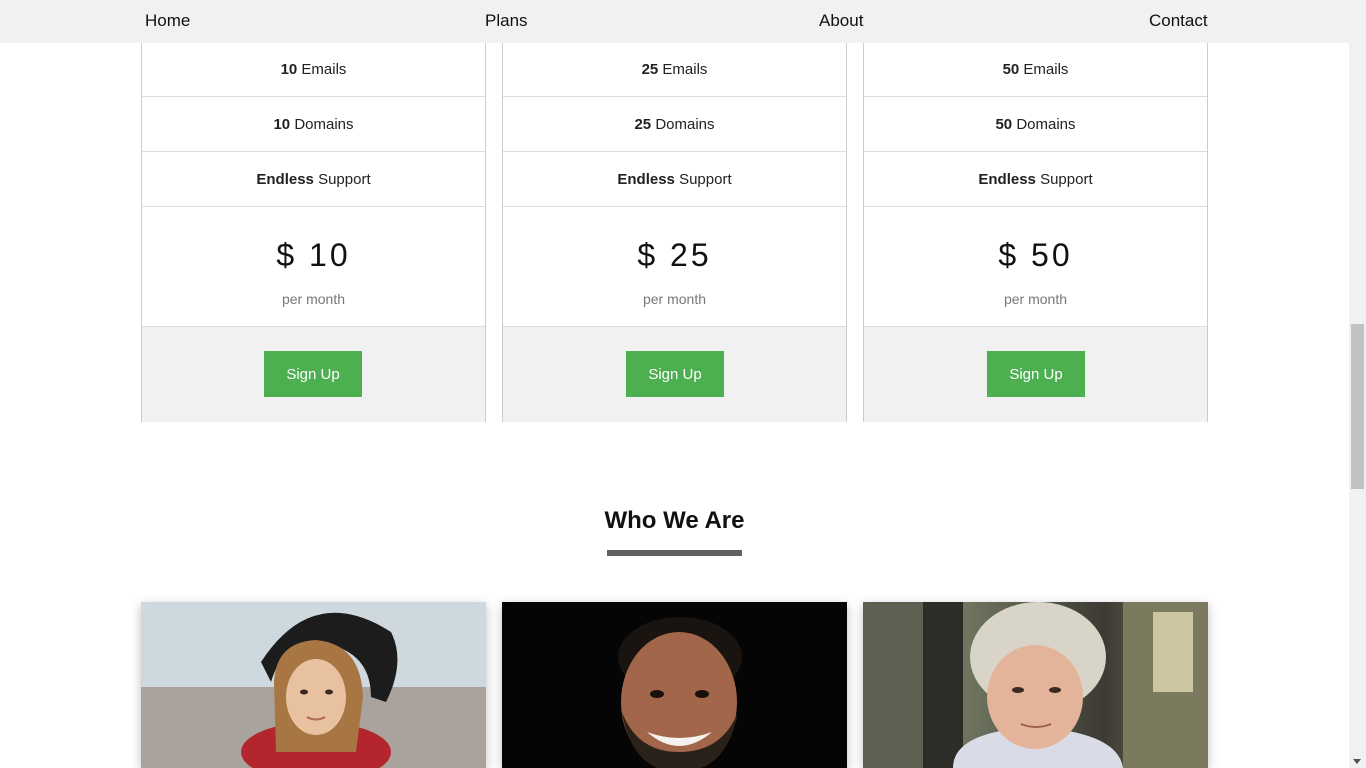  I want to click on plan-feature-domains: 10 Domains, so click(313, 124).